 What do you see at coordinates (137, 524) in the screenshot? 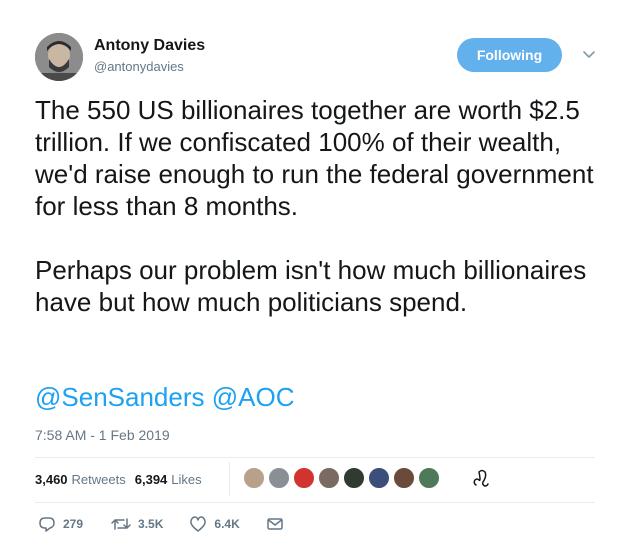
I see `retweet-button: 3.5K` at bounding box center [137, 524].